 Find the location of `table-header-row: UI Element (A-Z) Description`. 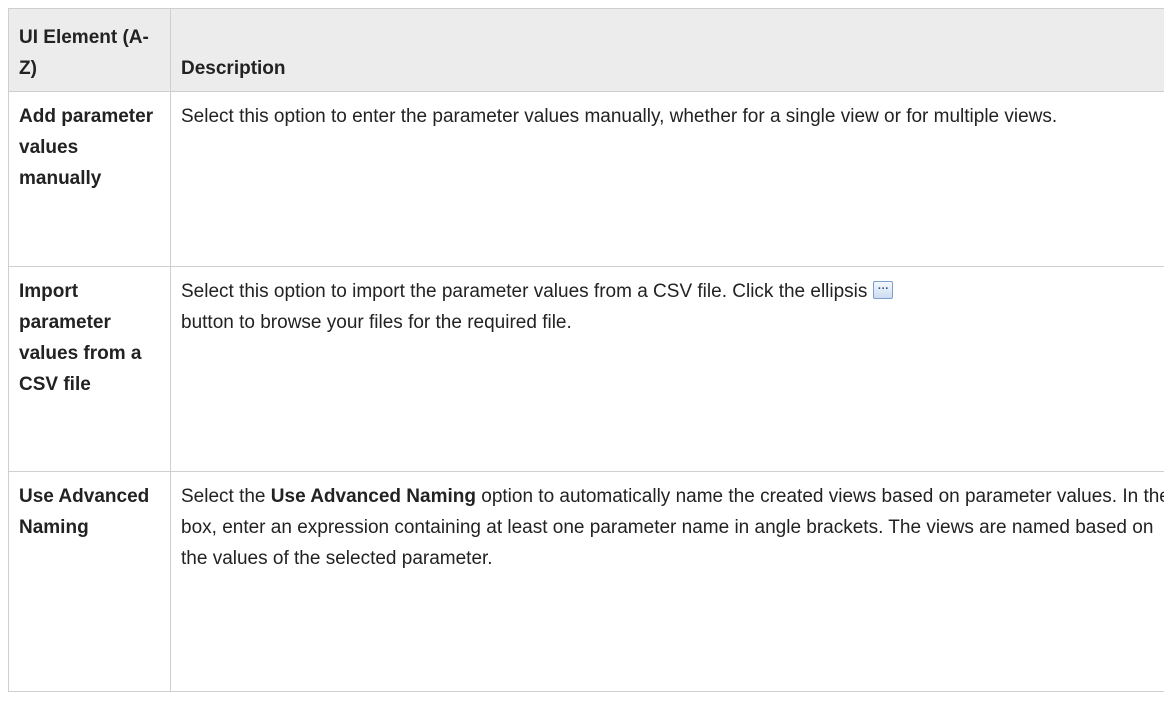

table-header-row: UI Element (A-Z) Description is located at coordinates (586, 50).